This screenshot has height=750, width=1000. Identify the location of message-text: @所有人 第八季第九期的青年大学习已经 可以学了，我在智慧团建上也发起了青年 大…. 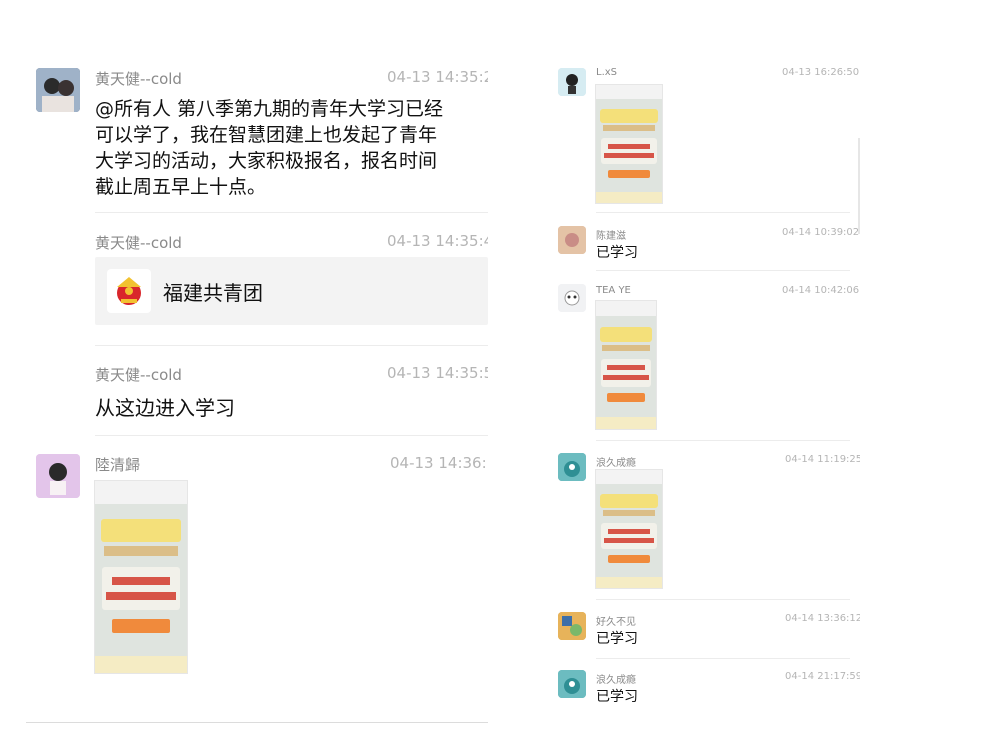
(269, 148).